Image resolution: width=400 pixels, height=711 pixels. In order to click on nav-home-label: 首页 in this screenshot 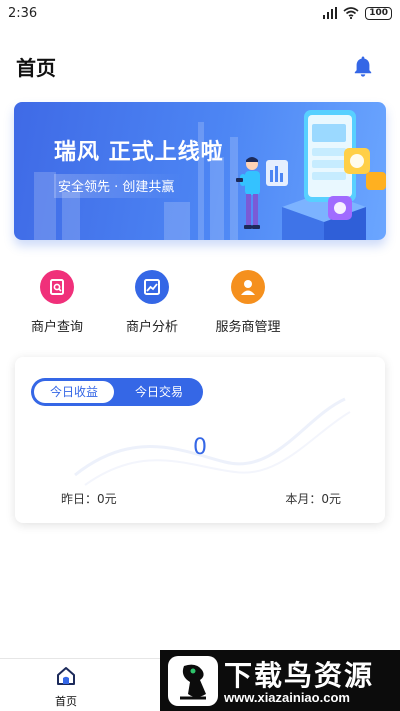, I will do `click(66, 701)`.